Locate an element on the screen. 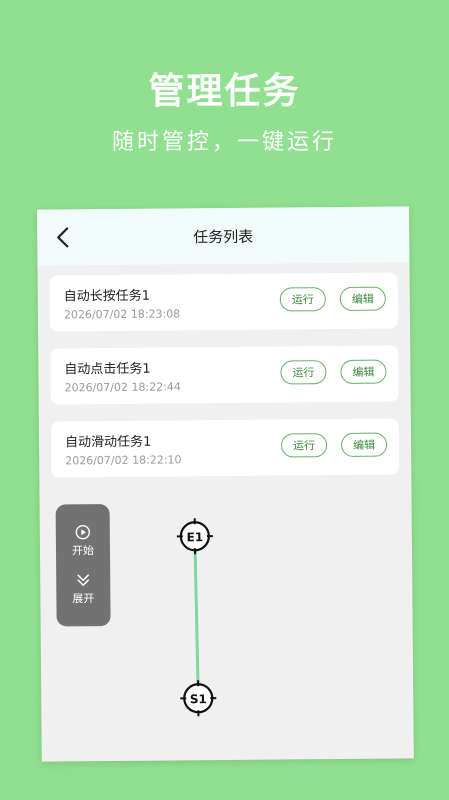 The height and width of the screenshot is (800, 449). play-circle-icon is located at coordinates (83, 532).